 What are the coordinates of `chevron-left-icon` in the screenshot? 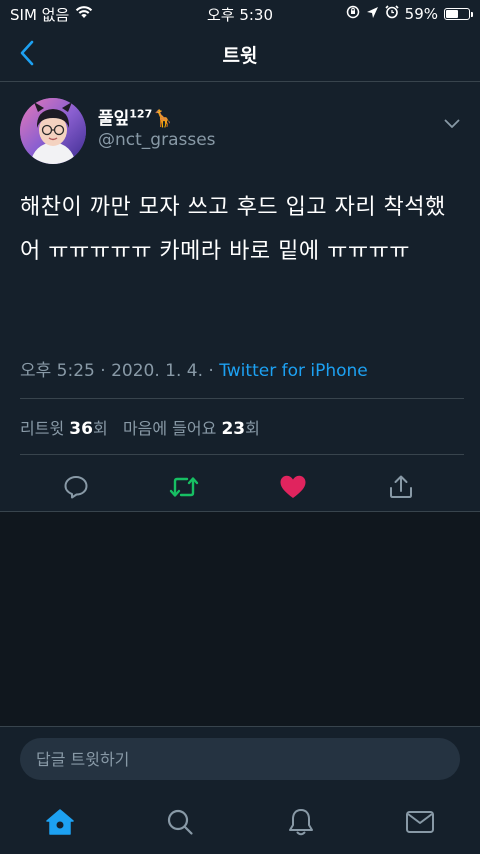 It's located at (27, 53).